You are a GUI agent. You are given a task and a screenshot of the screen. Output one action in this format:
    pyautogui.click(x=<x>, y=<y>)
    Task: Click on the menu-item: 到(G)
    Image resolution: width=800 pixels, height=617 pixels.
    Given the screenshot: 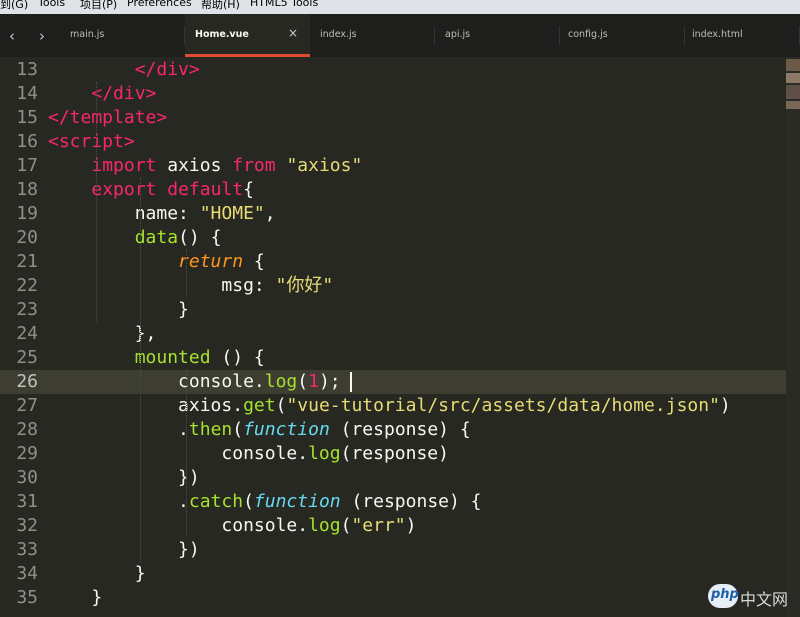 What is the action you would take?
    pyautogui.click(x=14, y=6)
    